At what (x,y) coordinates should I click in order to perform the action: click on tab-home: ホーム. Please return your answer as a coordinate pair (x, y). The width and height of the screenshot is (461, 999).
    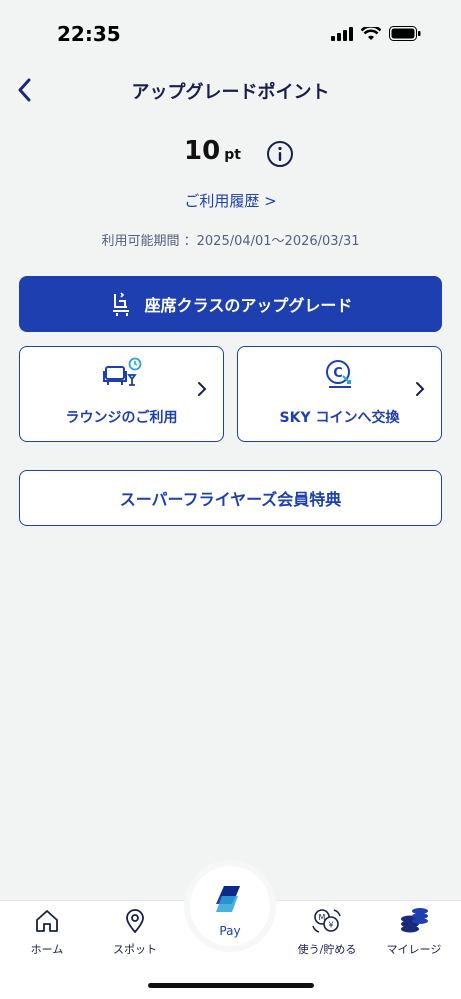
    Looking at the image, I should click on (47, 937).